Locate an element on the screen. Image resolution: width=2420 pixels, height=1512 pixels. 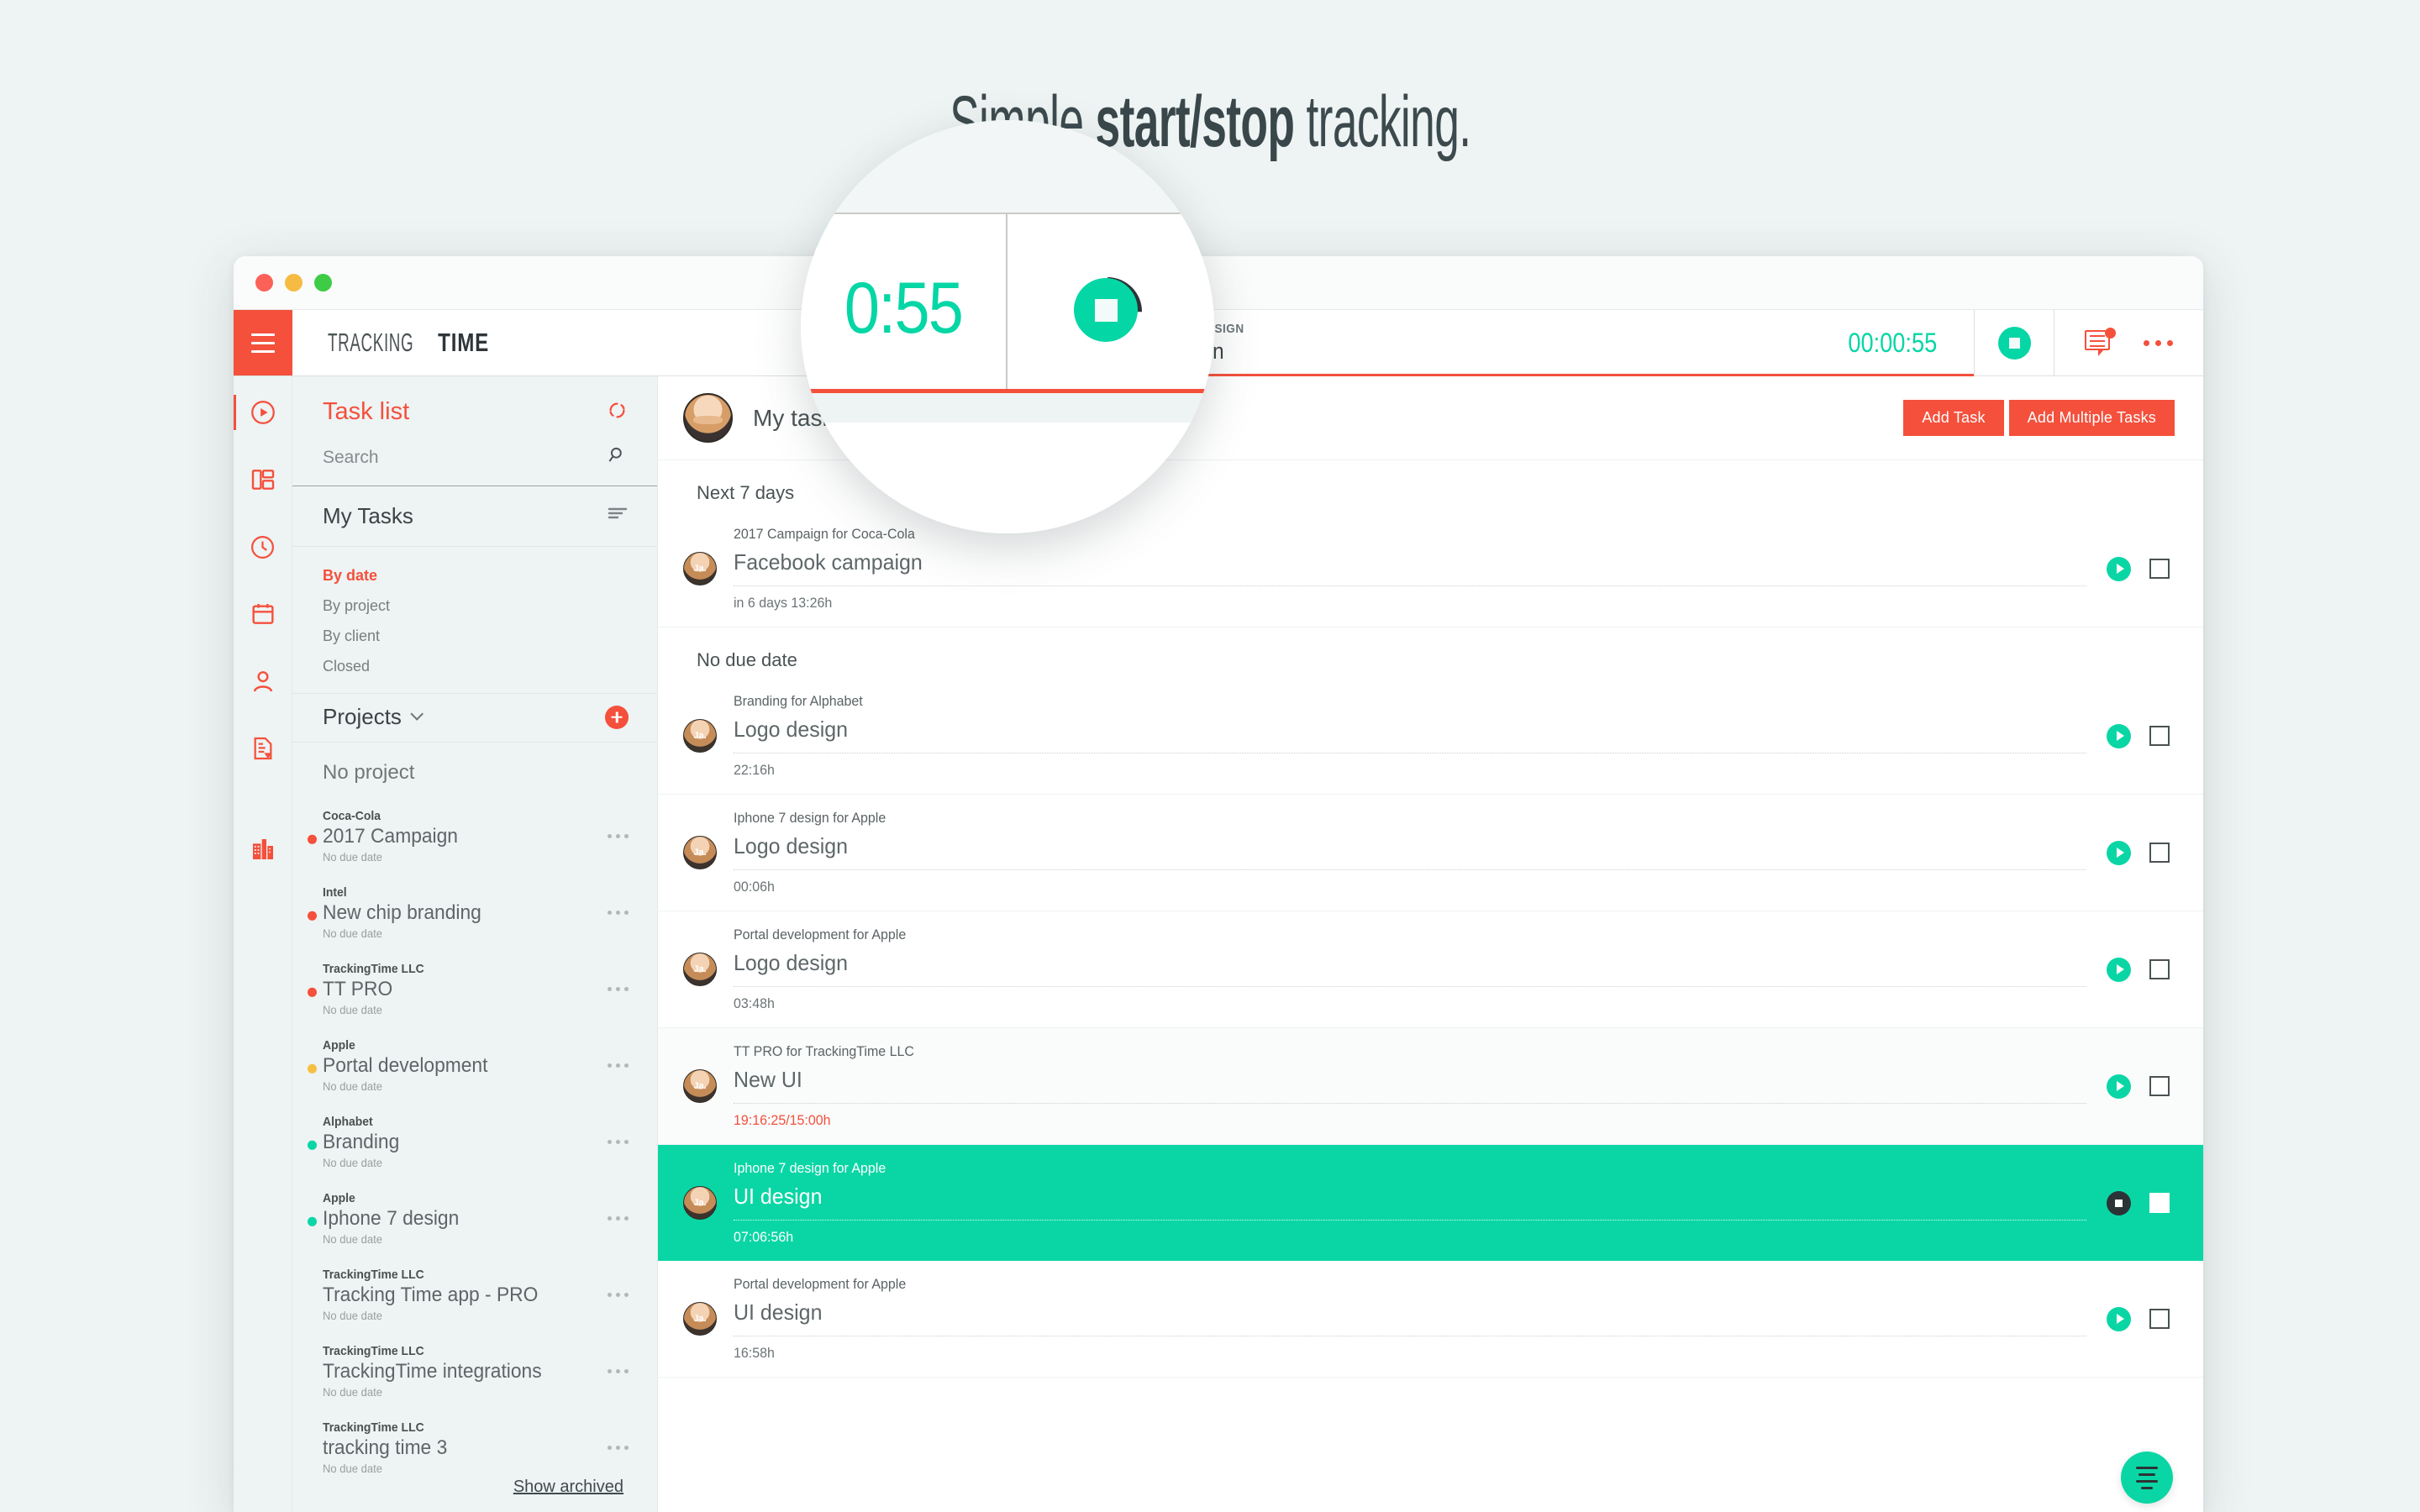
brand-light: TRACKING is located at coordinates (371, 342).